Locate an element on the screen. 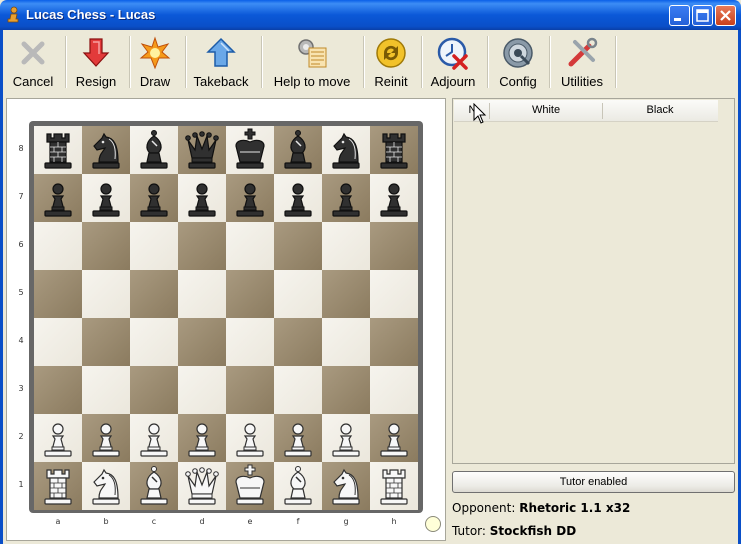  rank-label: 1 is located at coordinates (21, 484).